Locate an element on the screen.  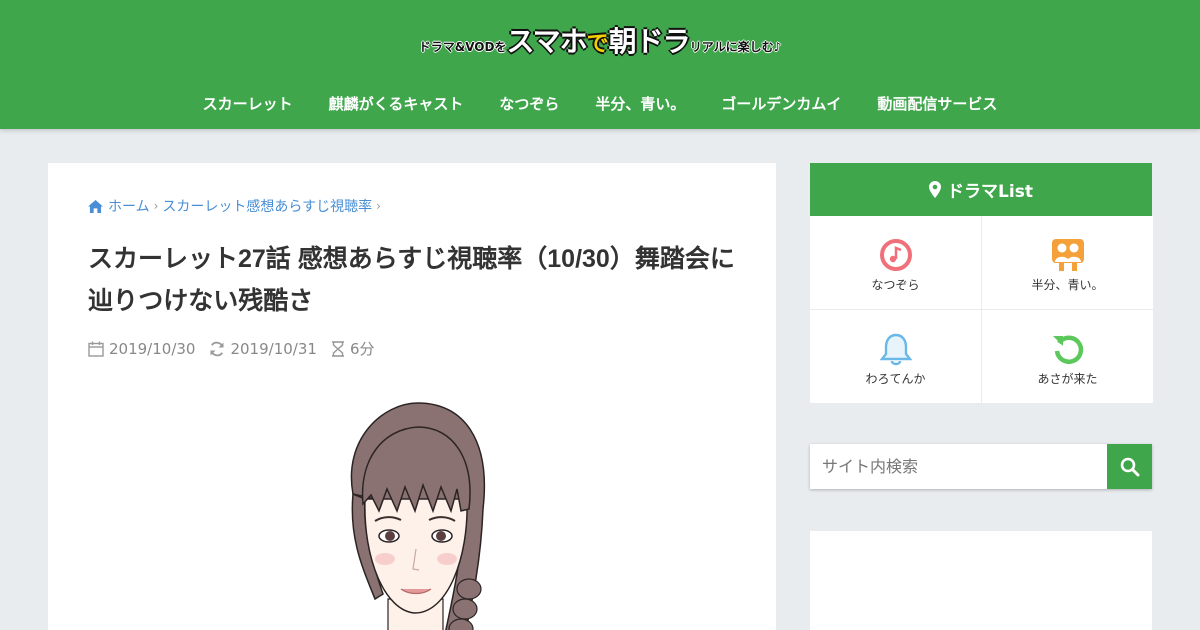
nav-item-hanbun-aoi: 半分、青い。 is located at coordinates (640, 103).